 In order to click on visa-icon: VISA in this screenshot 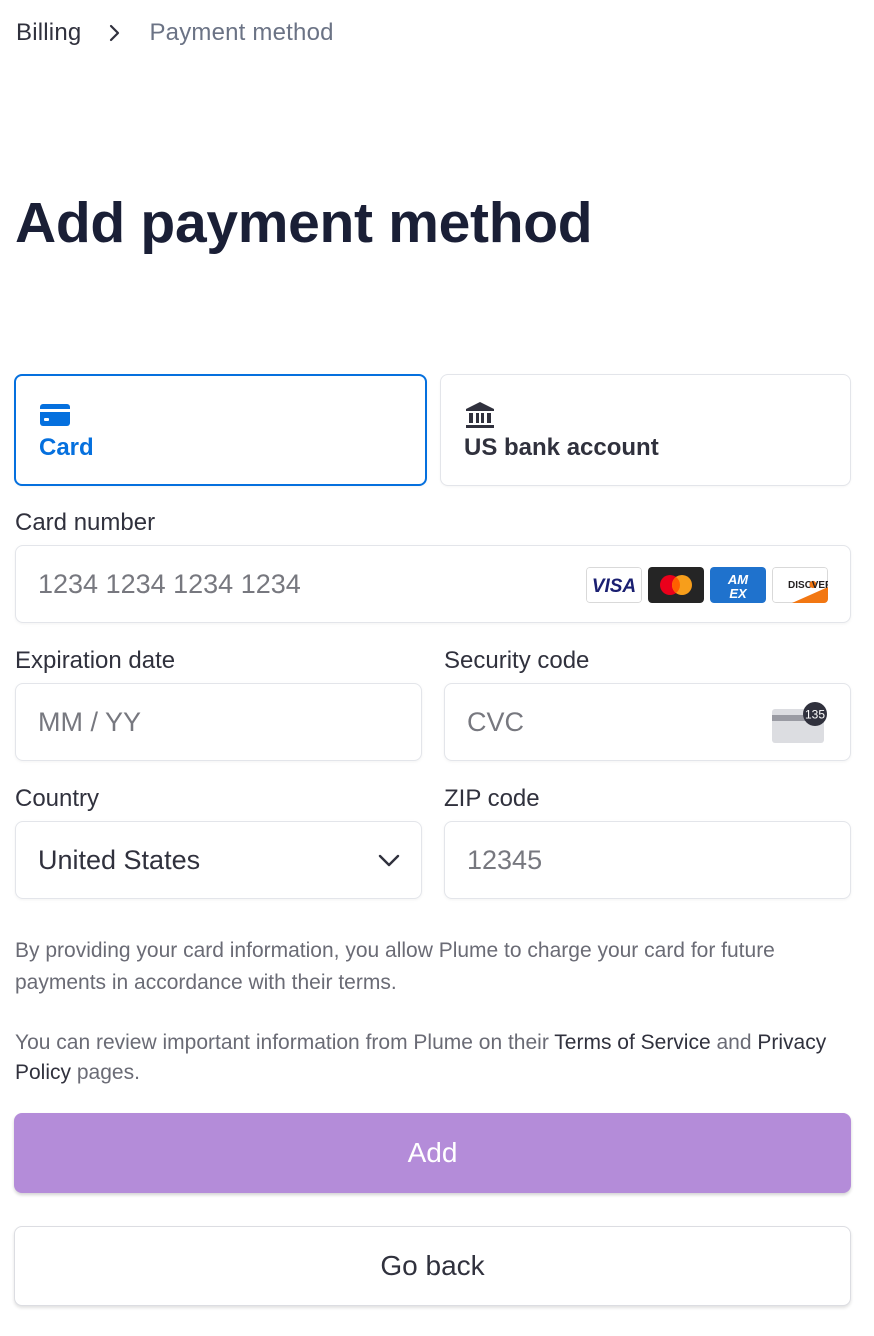, I will do `click(614, 585)`.